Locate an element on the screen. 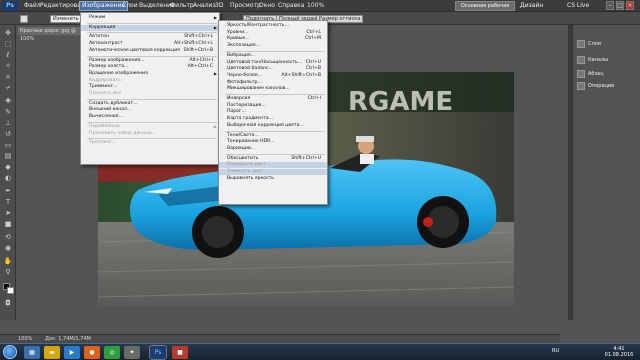 Image resolution: width=640 pixels, height=360 pixels. clock-date: 01.08.2016 is located at coordinates (619, 355).